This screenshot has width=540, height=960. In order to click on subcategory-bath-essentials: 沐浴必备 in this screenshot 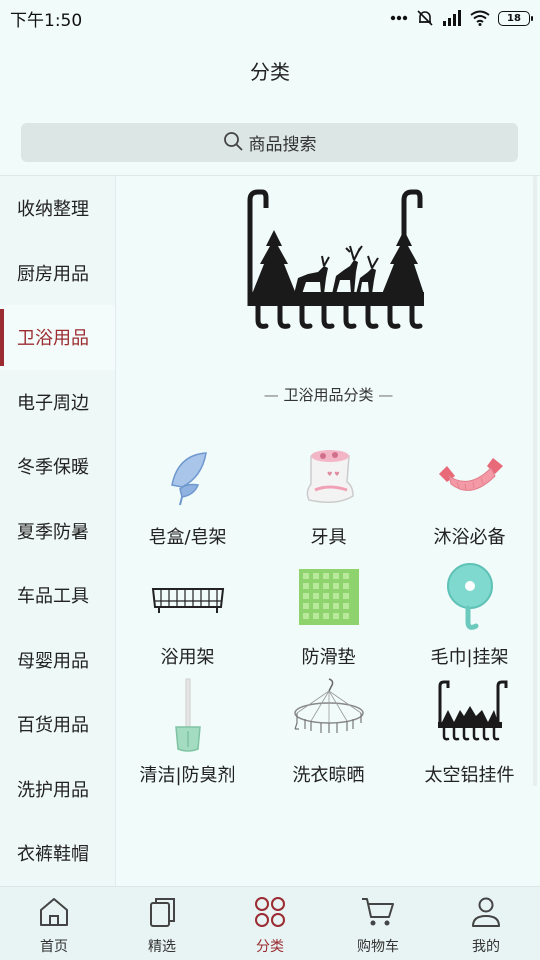, I will do `click(469, 496)`.